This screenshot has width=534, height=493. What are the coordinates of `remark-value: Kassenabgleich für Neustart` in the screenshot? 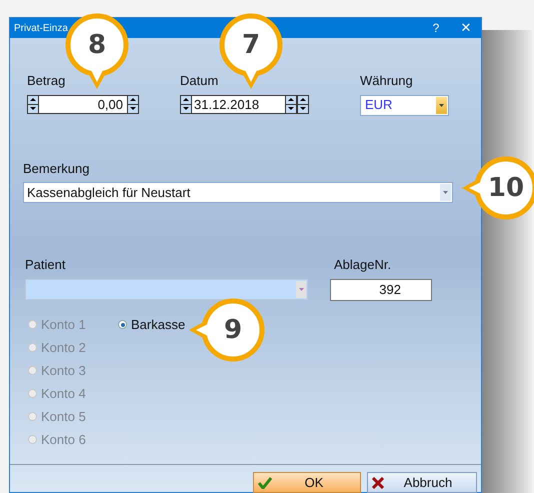 It's located at (109, 193).